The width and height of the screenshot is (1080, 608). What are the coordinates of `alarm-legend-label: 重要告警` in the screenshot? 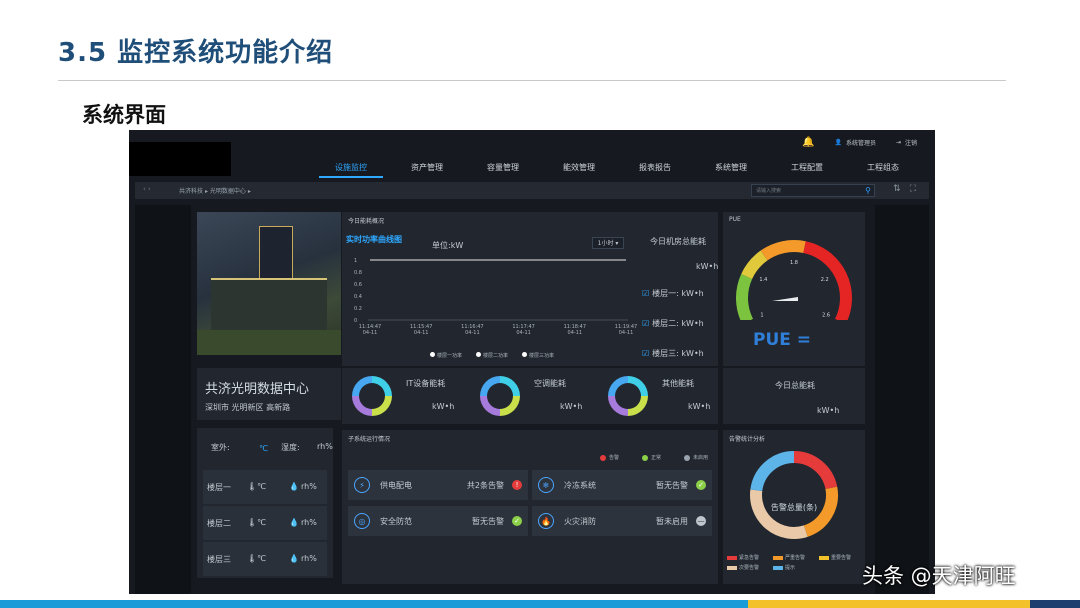 It's located at (841, 558).